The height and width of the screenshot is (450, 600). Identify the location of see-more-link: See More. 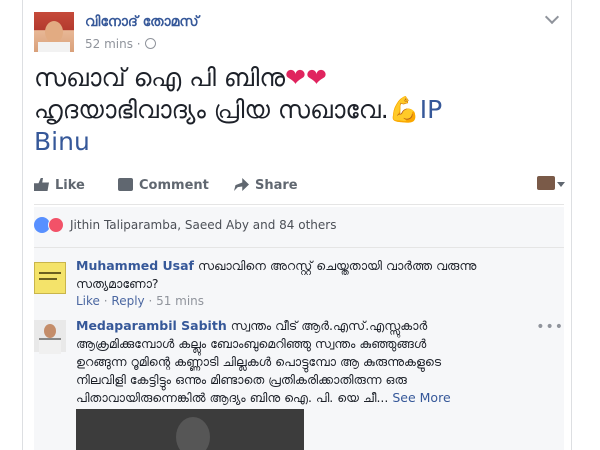
(421, 397).